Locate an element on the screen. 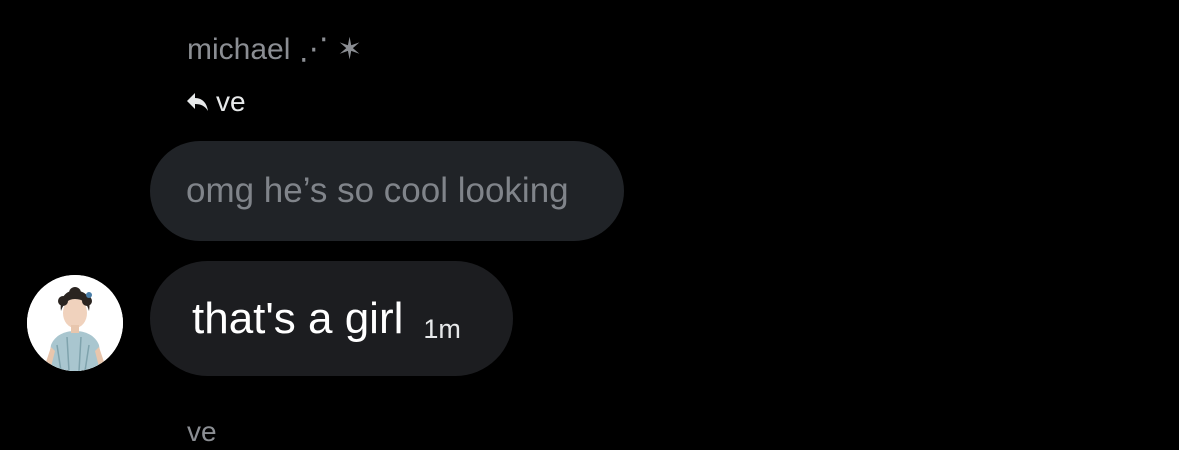 Image resolution: width=1179 pixels, height=450 pixels. message-bubble: that's a girl 1m is located at coordinates (331, 318).